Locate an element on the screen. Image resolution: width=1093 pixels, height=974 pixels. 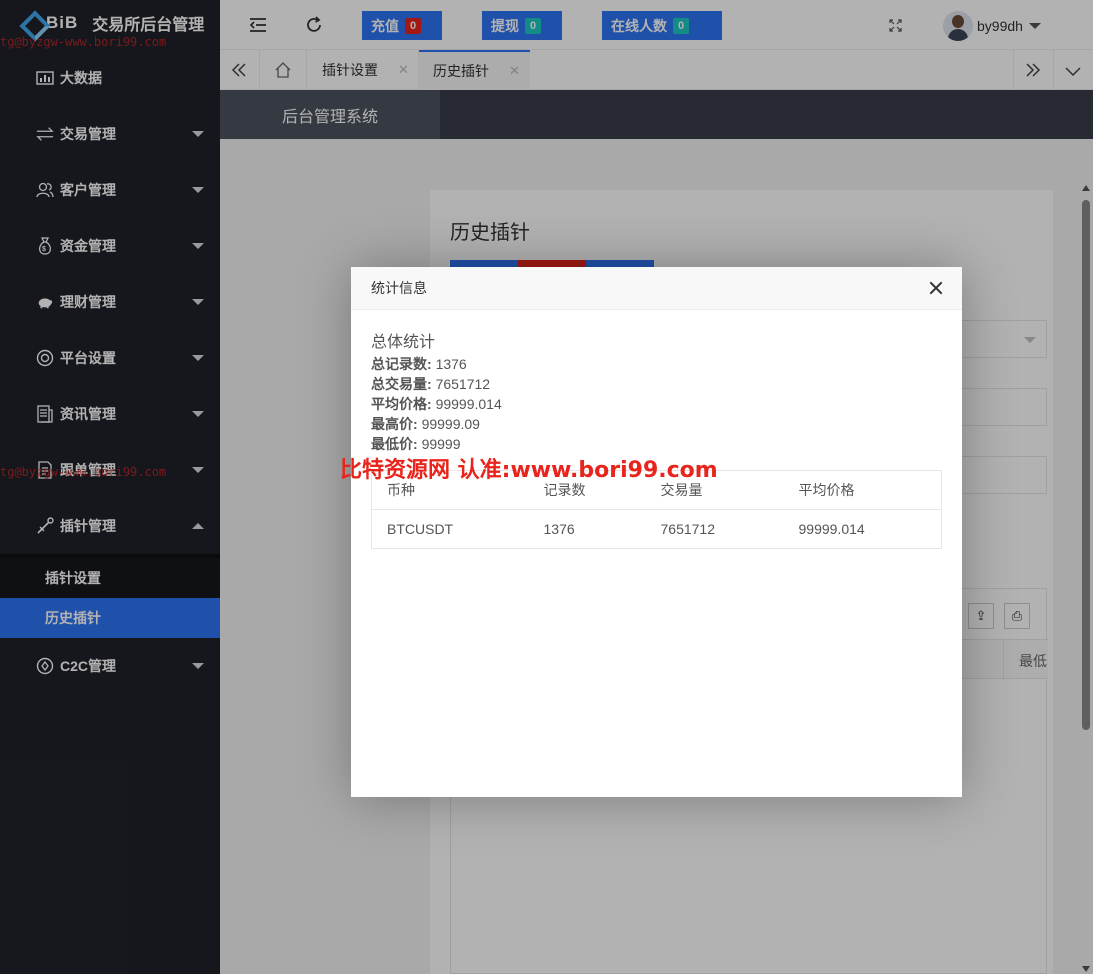
stat-total-volume: 总交易量: 7651712 is located at coordinates (656, 384).